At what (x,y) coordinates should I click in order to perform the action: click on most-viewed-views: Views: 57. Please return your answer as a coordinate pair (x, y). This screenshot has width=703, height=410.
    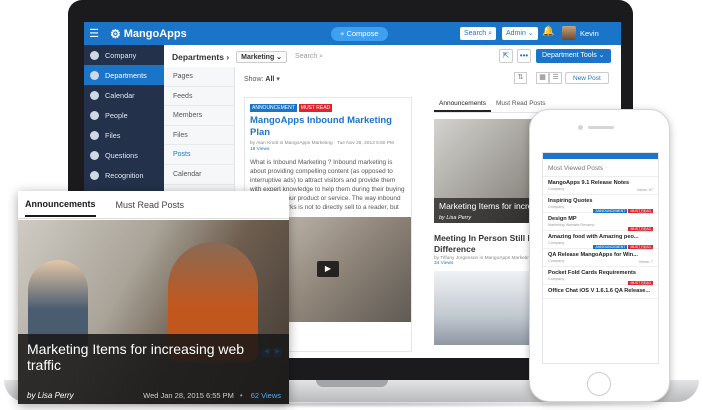
    Looking at the image, I should click on (644, 190).